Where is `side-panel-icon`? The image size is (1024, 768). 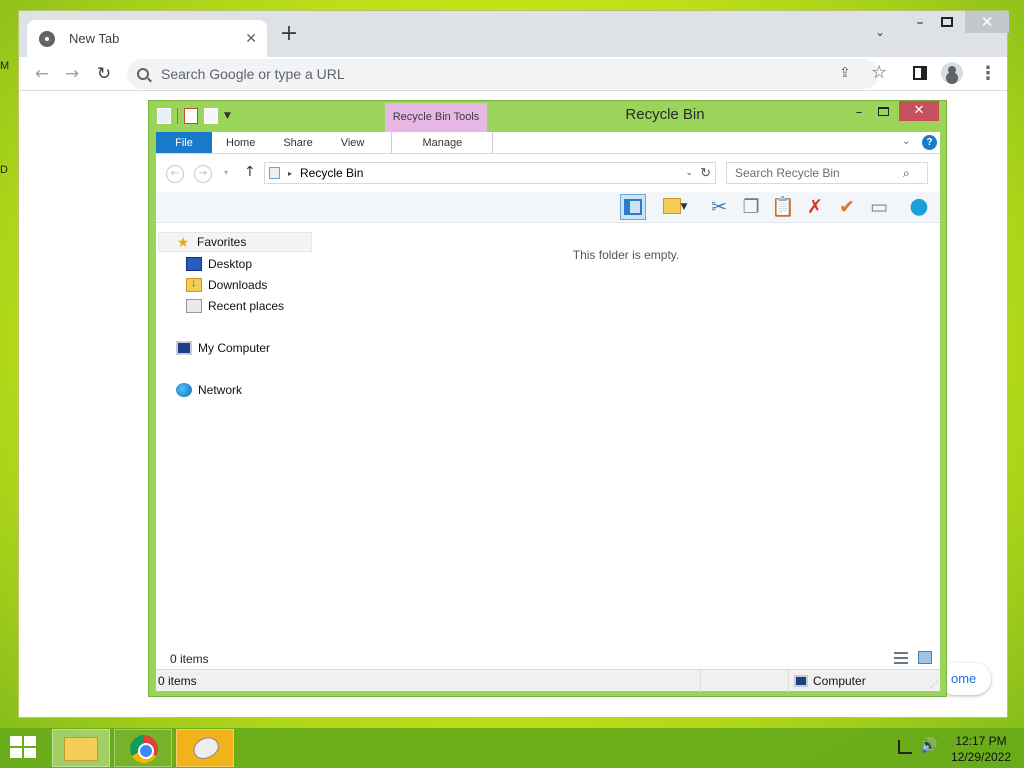 side-panel-icon is located at coordinates (920, 73).